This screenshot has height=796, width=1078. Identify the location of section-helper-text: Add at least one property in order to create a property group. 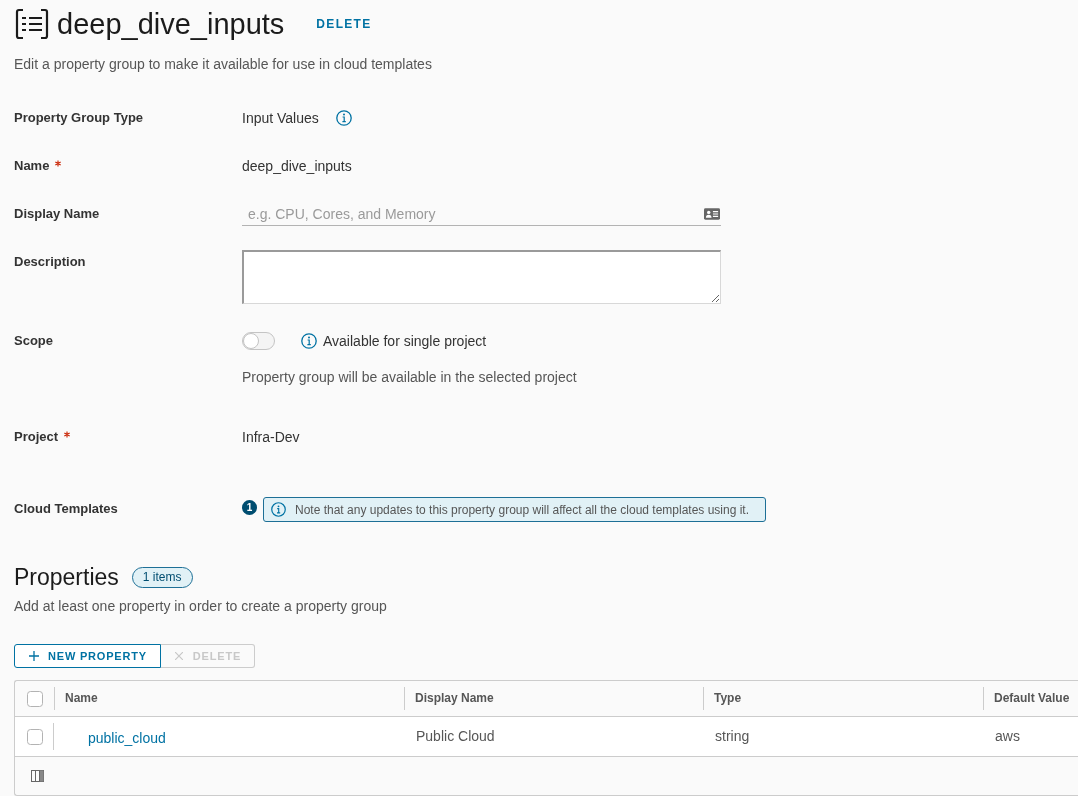
(201, 606).